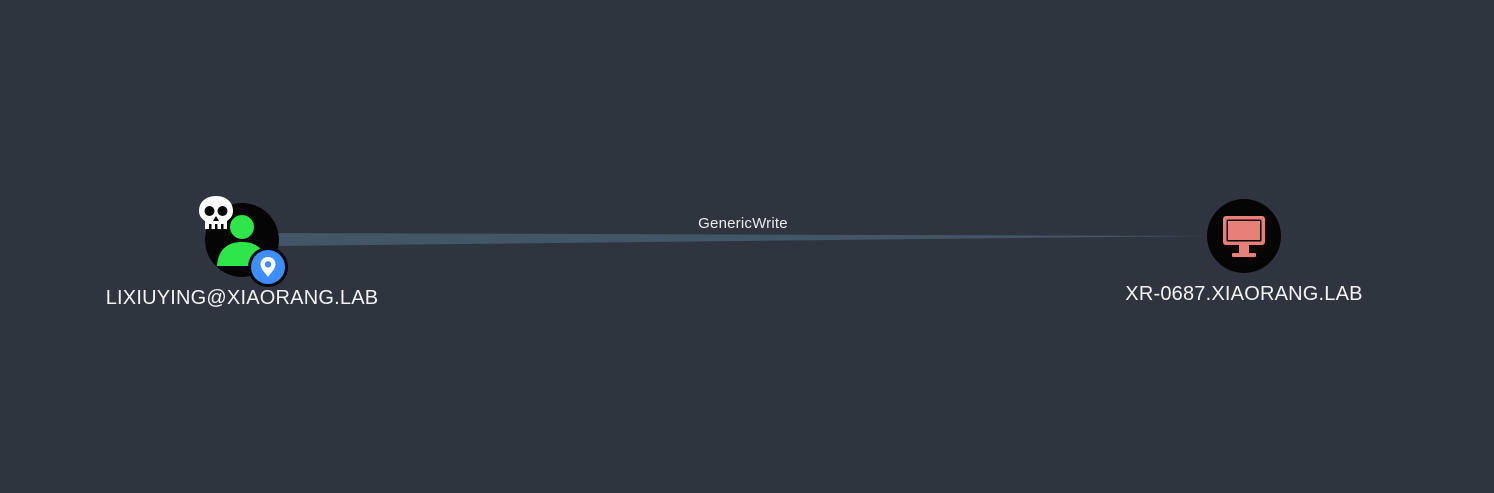 The image size is (1494, 493). I want to click on map-pin-badge, so click(268, 267).